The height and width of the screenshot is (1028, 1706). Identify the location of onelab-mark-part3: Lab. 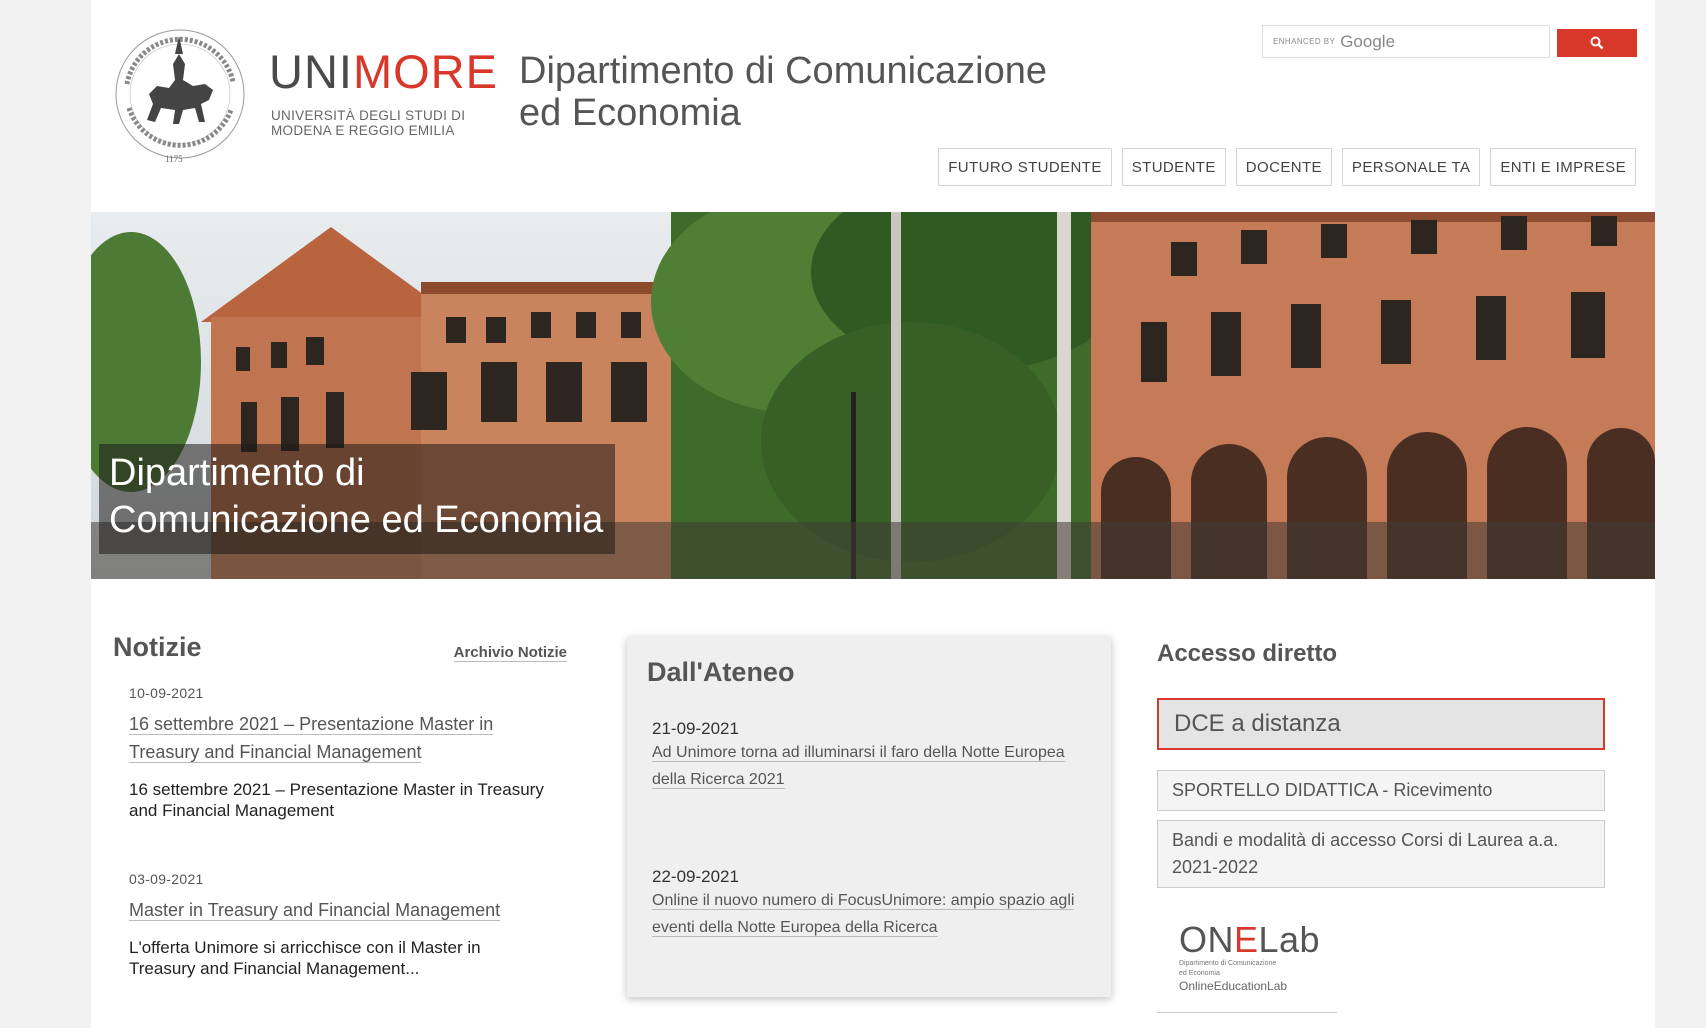
(1289, 939).